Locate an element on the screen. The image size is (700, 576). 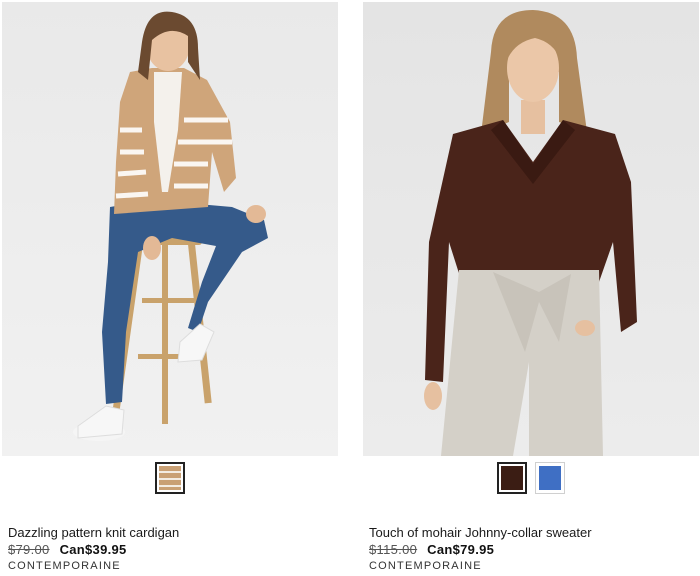
price-row: $79.00 Can$39.95 is located at coordinates (67, 549).